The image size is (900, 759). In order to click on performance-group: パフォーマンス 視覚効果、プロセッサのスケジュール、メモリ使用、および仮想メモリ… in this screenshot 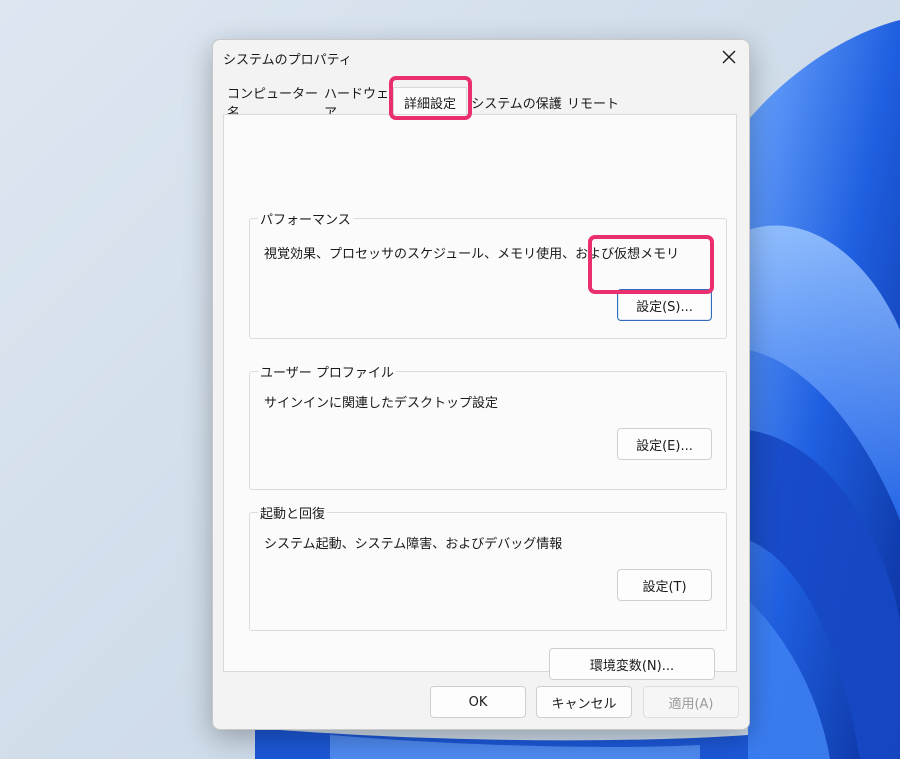, I will do `click(488, 274)`.